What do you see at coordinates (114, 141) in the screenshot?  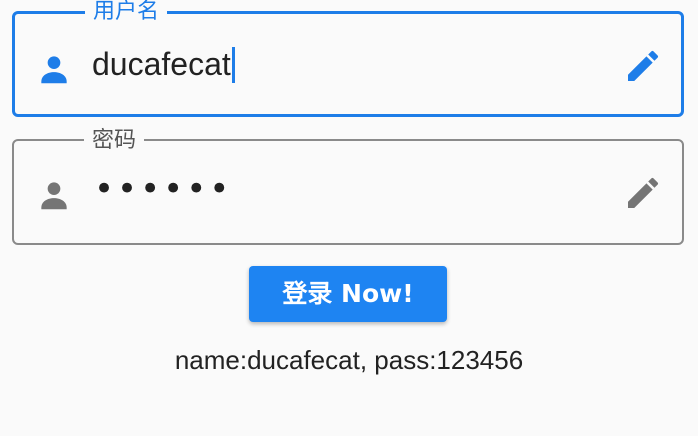 I see `password-label: 密码` at bounding box center [114, 141].